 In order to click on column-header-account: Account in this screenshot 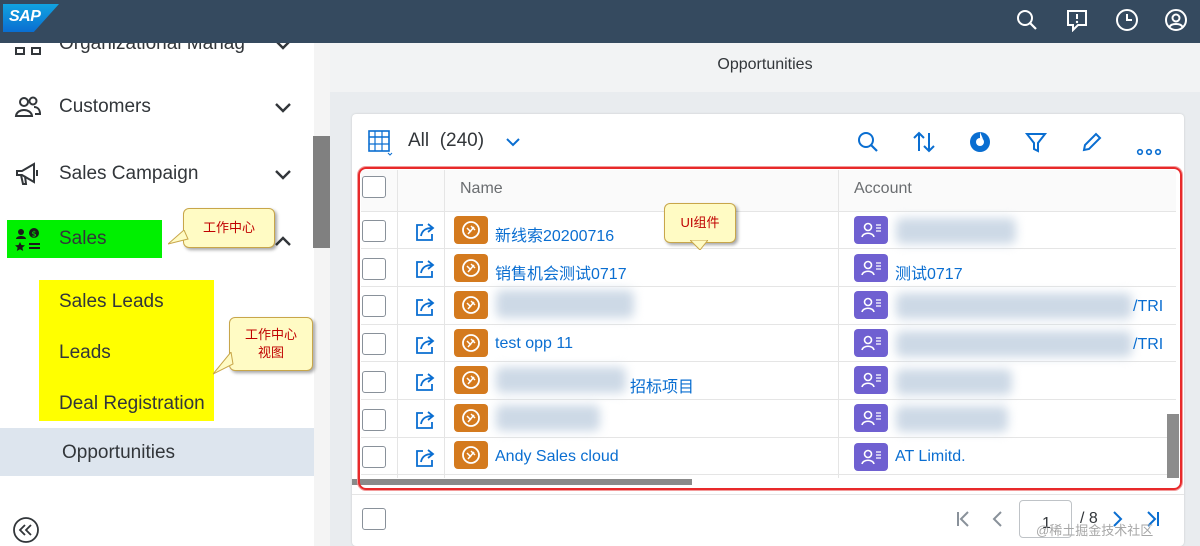, I will do `click(883, 189)`.